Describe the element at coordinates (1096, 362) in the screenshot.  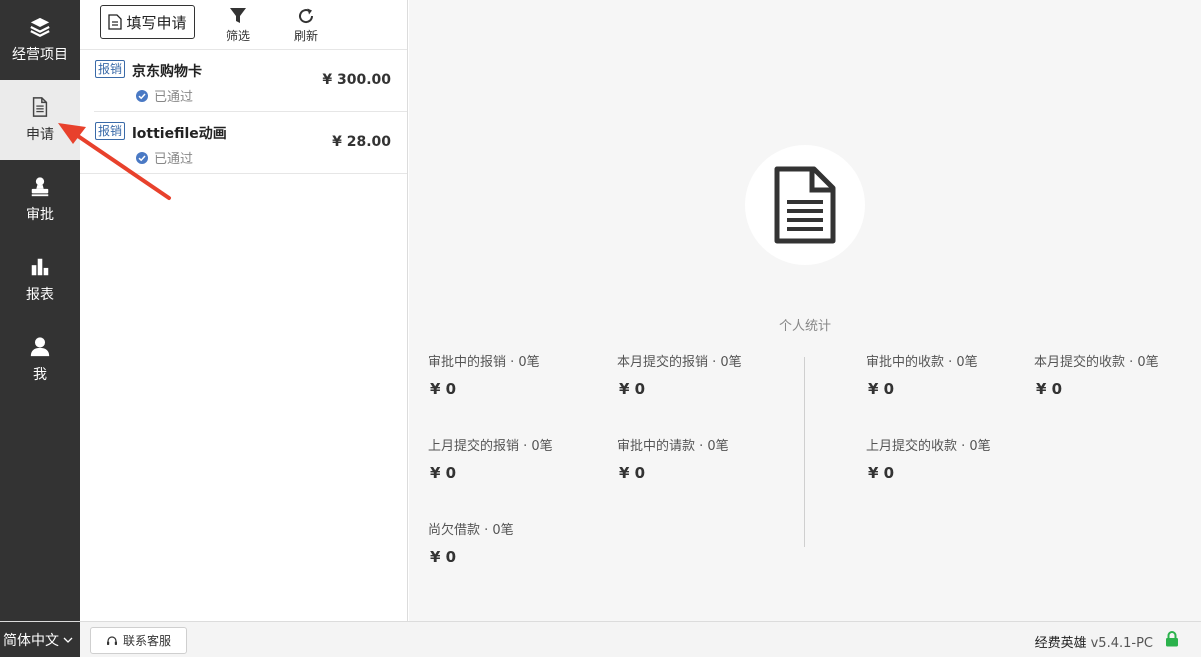
I see `stat-label: 本月提交的收款 · 0笔` at that location.